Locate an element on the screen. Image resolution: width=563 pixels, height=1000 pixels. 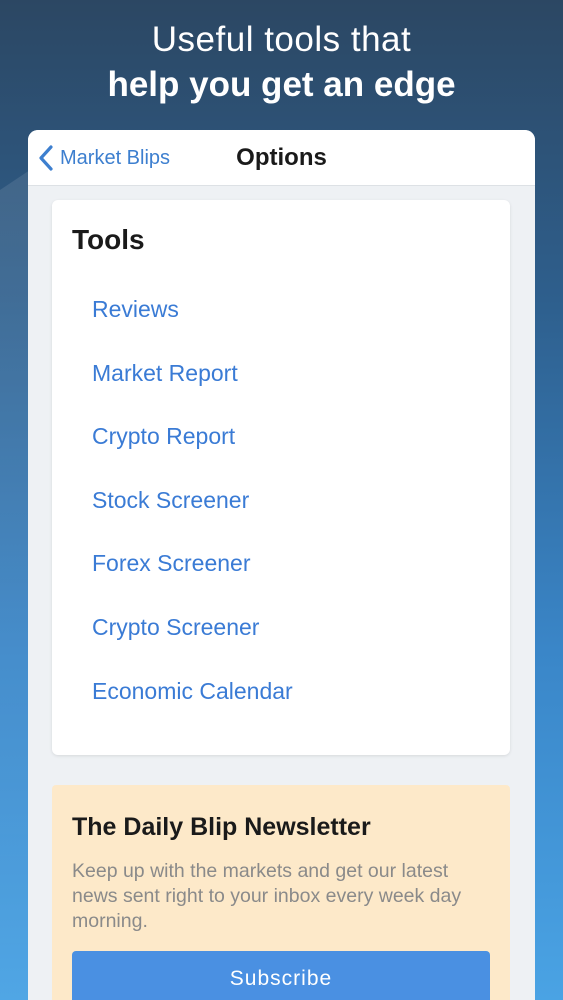
tool-link-crypto-report: Crypto Report is located at coordinates (192, 454).